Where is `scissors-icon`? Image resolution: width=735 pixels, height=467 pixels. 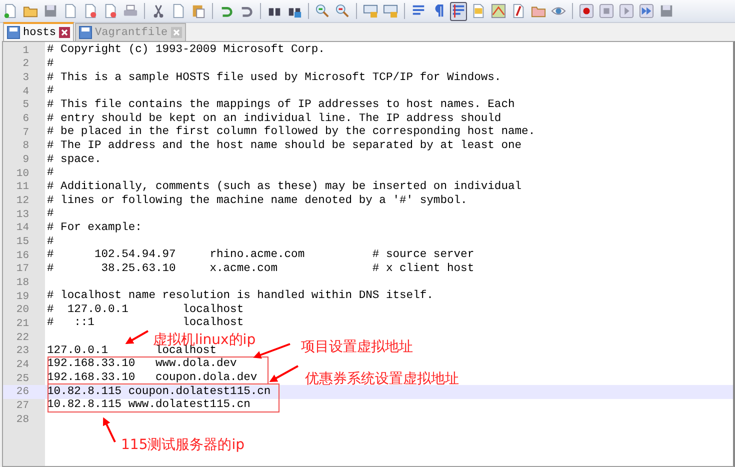 scissors-icon is located at coordinates (158, 11).